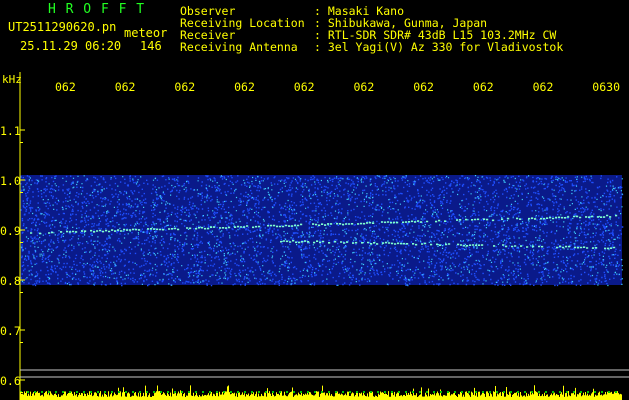 This screenshot has width=629, height=400. Describe the element at coordinates (151, 46) in the screenshot. I see `count-label: 146` at that location.